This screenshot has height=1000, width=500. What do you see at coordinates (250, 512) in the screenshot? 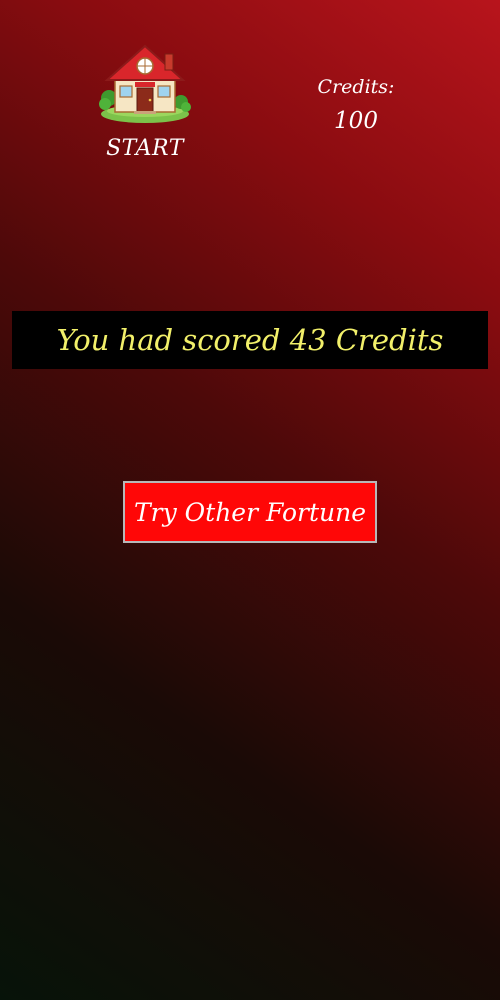
I see `try-other-fortune-button: Try Other Fortune` at bounding box center [250, 512].